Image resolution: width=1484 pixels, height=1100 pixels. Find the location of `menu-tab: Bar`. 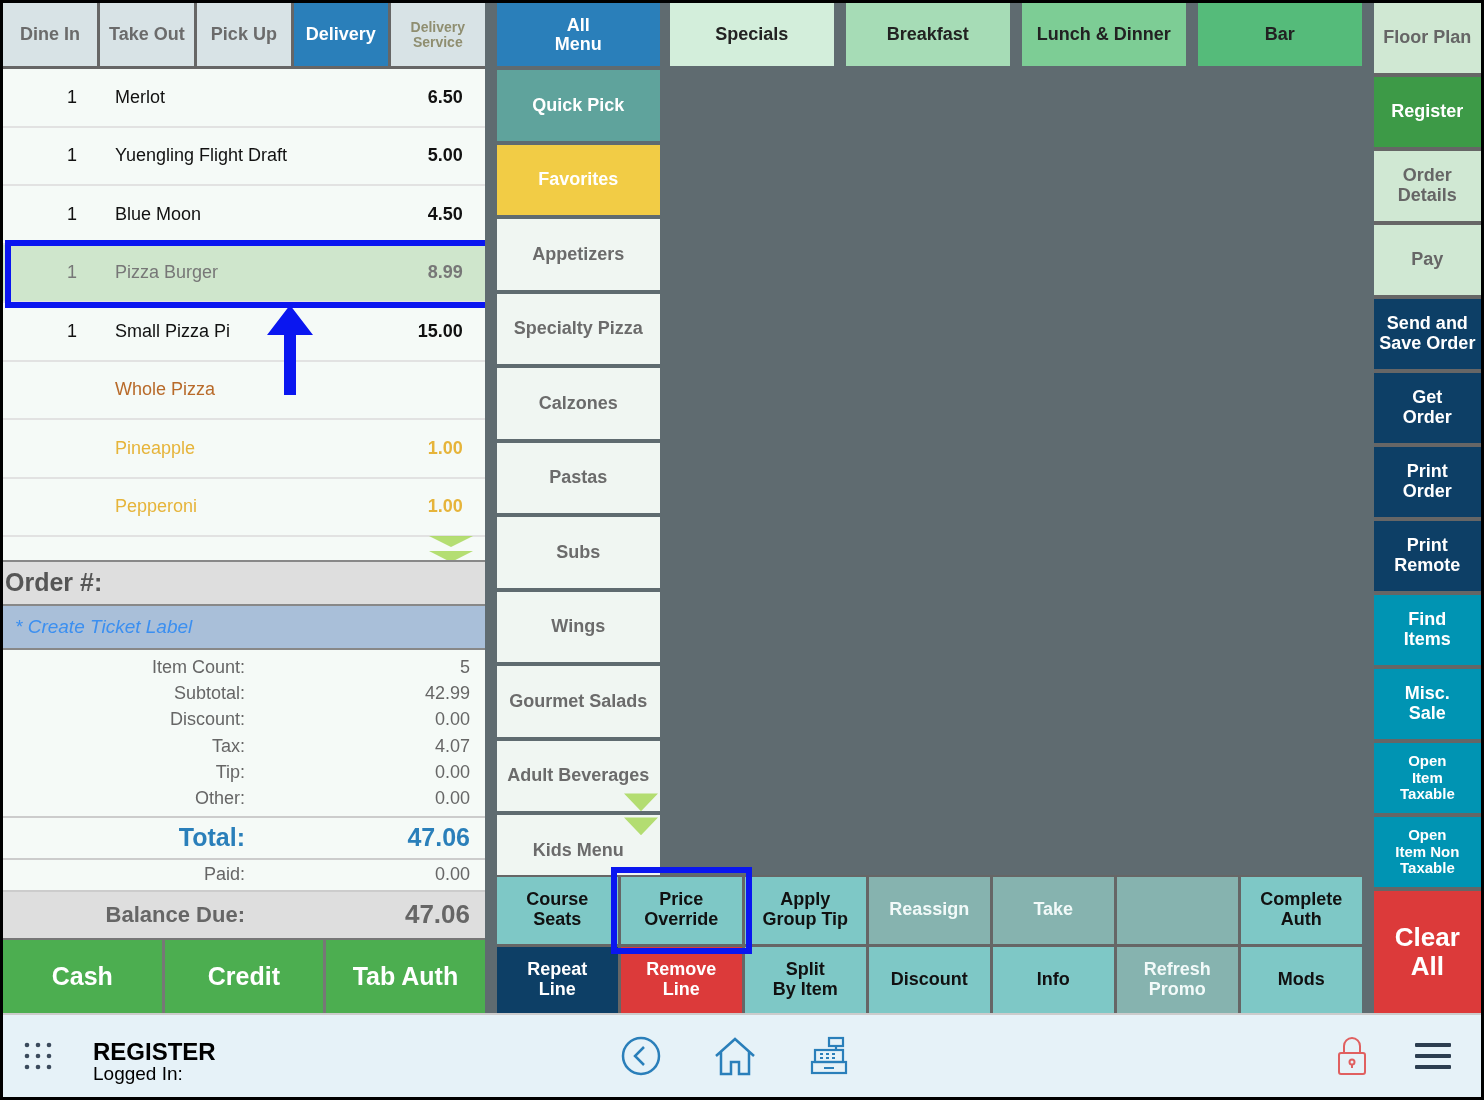

menu-tab: Bar is located at coordinates (1279, 34).